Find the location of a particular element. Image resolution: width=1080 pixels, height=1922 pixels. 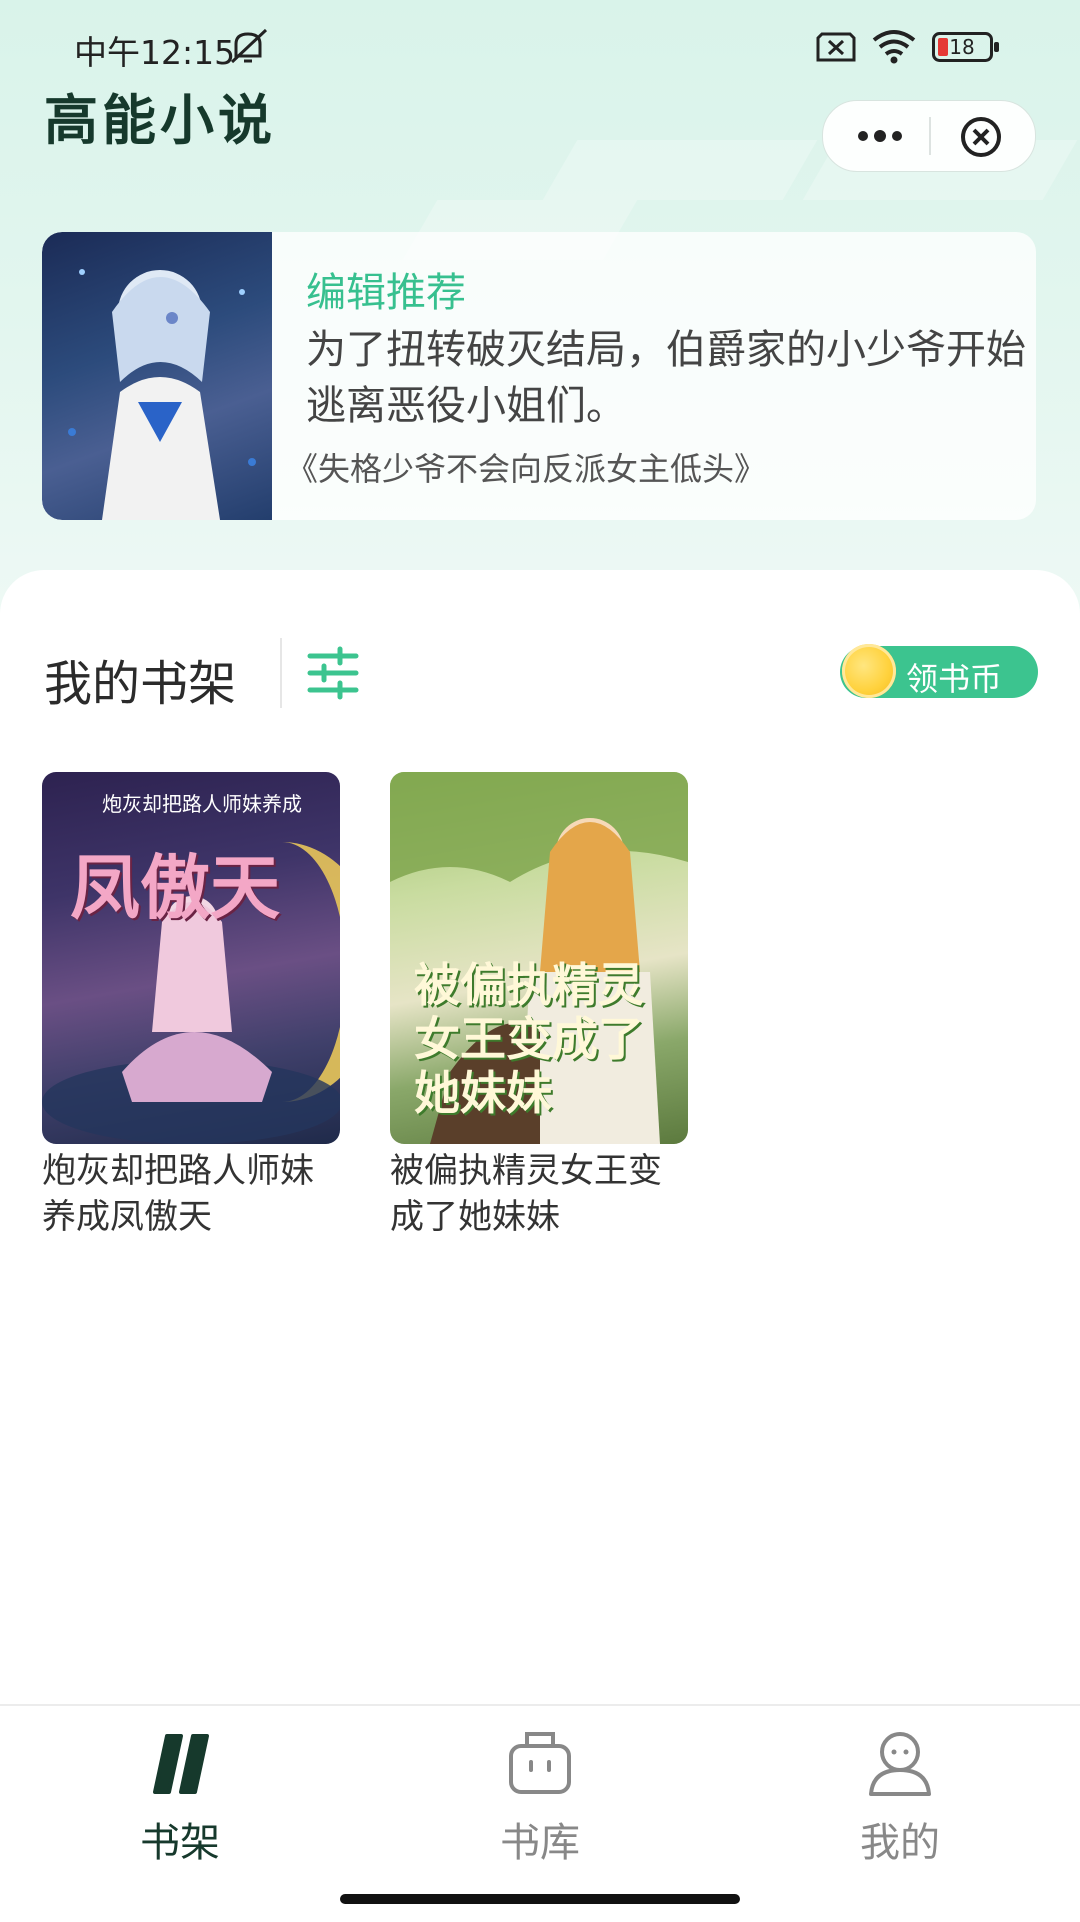

mute-icon is located at coordinates (249, 46).